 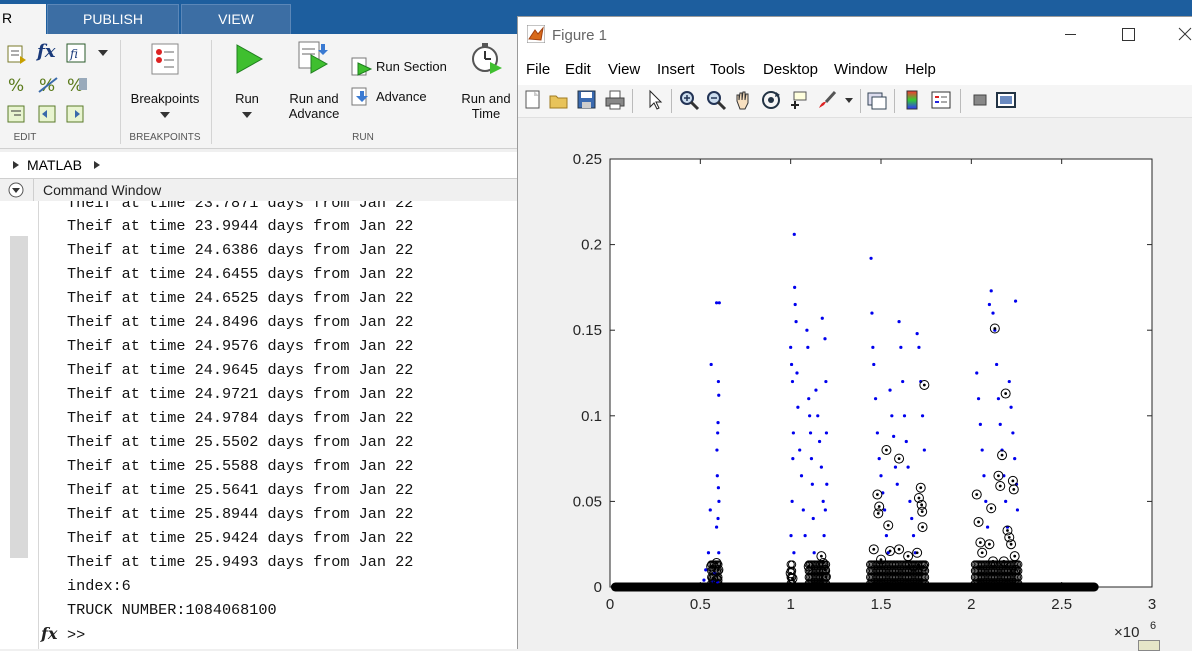 I want to click on data-cursor-icon, so click(x=799, y=100).